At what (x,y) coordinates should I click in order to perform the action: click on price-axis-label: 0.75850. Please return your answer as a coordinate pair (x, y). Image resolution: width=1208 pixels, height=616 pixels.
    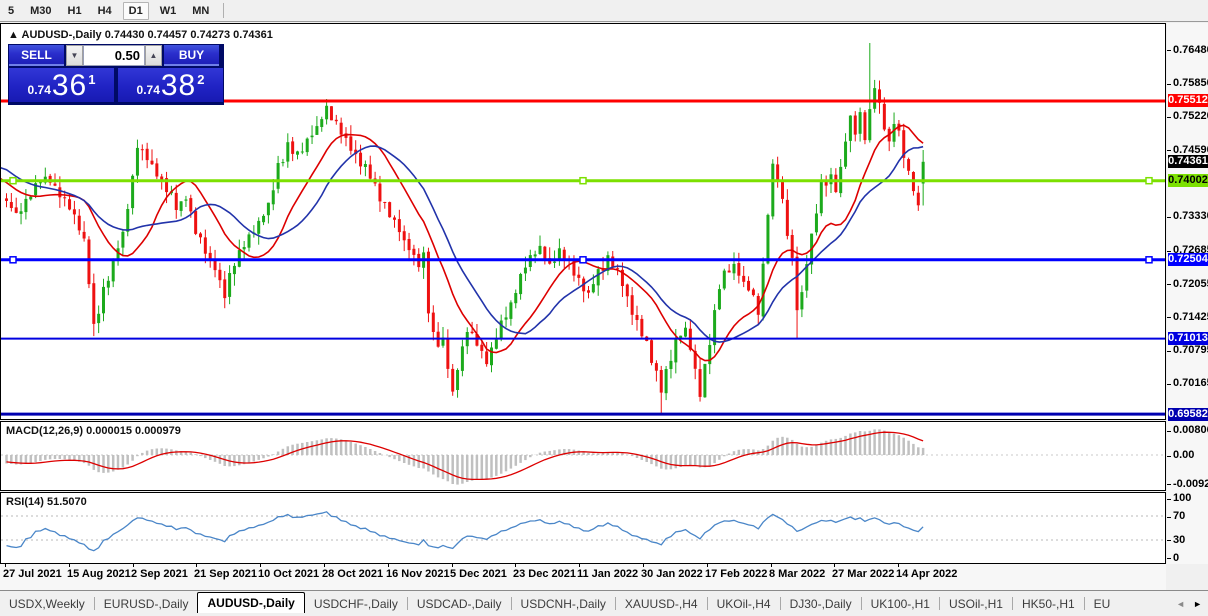
    Looking at the image, I should click on (1190, 83).